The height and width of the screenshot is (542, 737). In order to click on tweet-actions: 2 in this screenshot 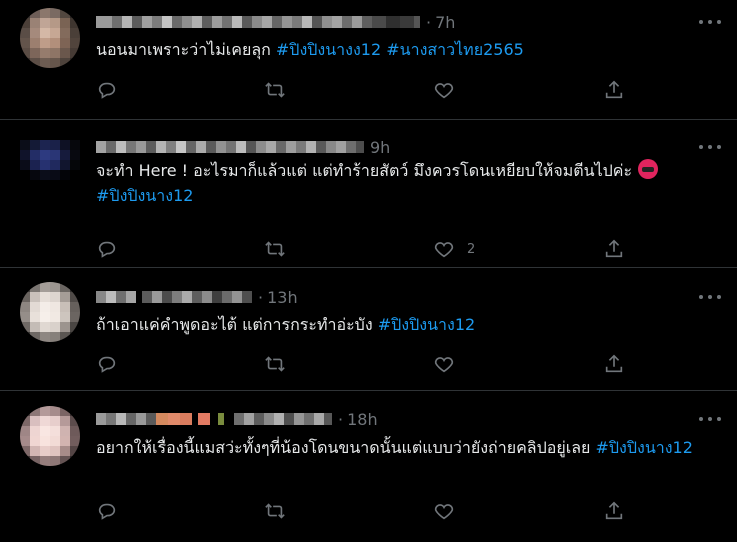, I will do `click(366, 249)`.